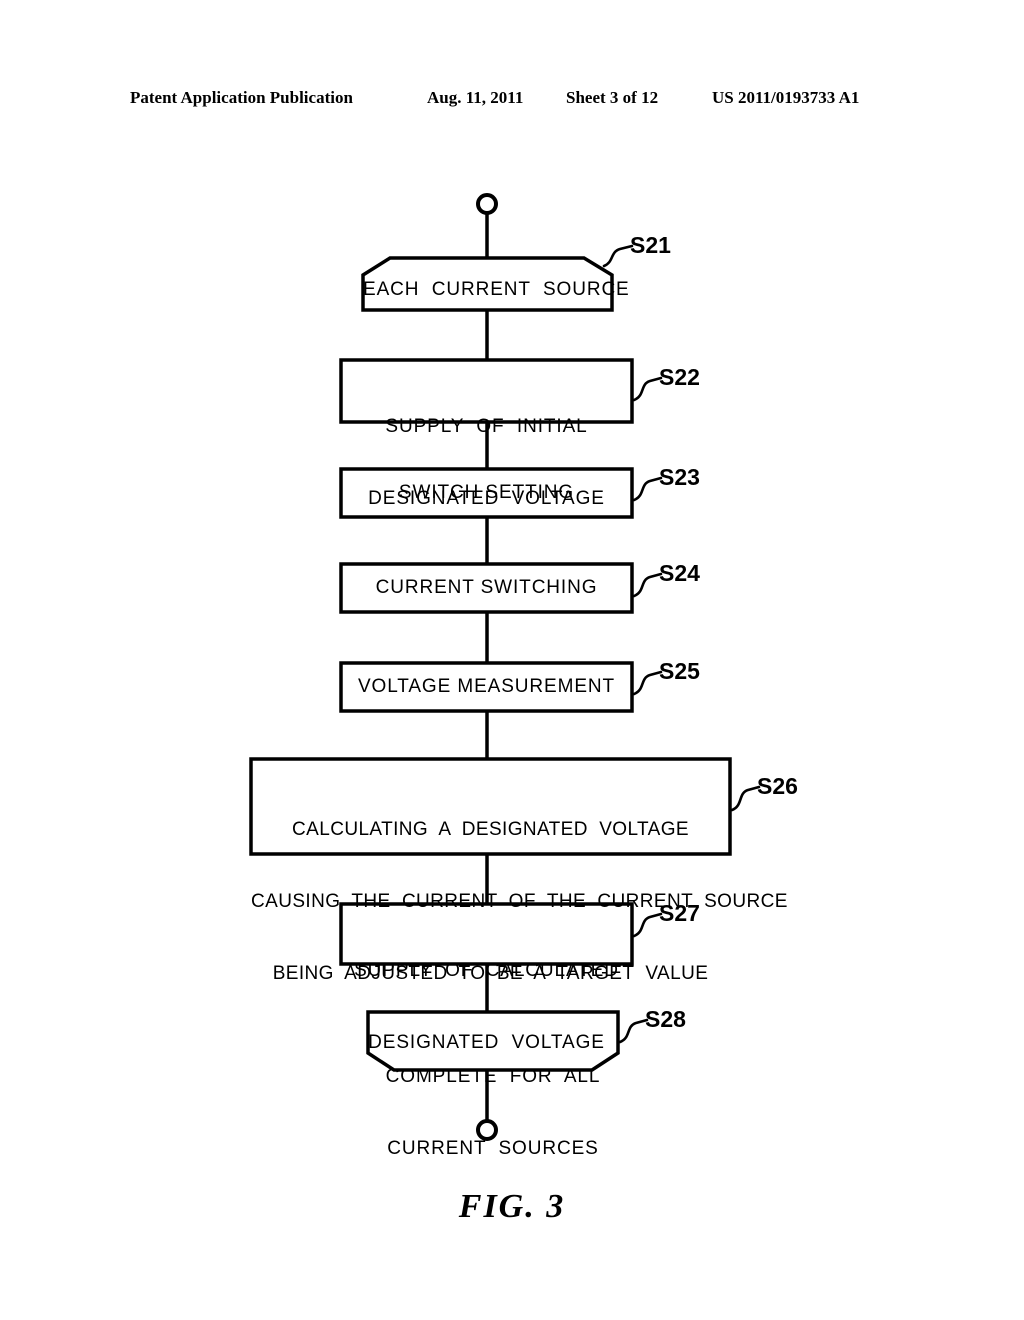  What do you see at coordinates (679, 377) in the screenshot?
I see `step-label-s22: S22` at bounding box center [679, 377].